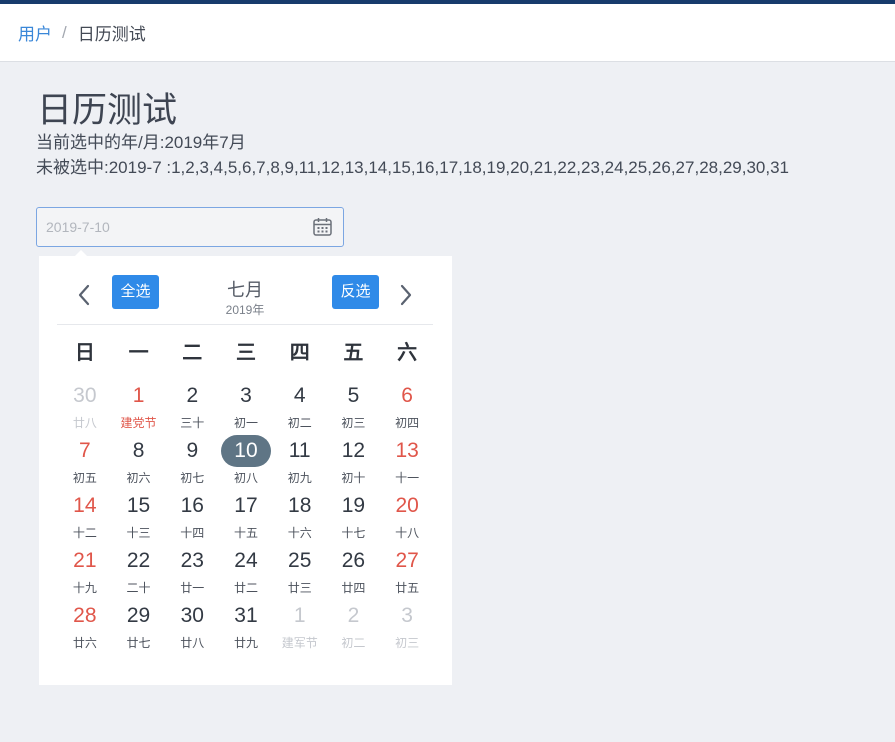 This screenshot has height=742, width=895. I want to click on day-number: 2, so click(353, 615).